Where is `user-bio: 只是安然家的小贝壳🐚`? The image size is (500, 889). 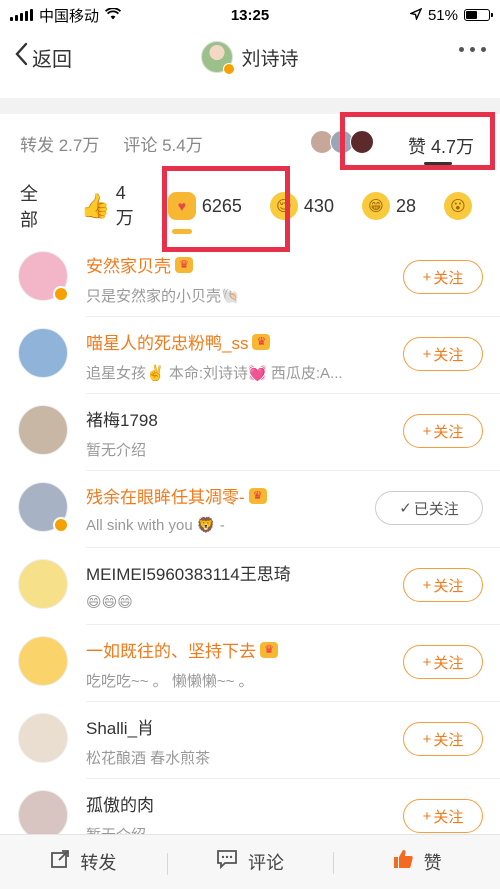 user-bio: 只是安然家的小贝壳🐚 is located at coordinates (163, 296).